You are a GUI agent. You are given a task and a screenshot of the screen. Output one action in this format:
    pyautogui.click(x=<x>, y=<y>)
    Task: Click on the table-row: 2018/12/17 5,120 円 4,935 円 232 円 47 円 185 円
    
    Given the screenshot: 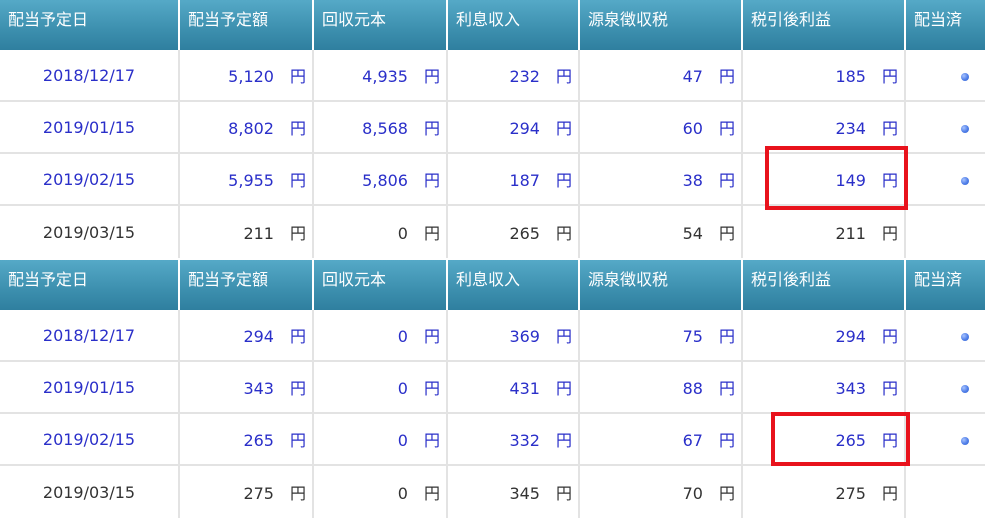 What is the action you would take?
    pyautogui.click(x=492, y=76)
    